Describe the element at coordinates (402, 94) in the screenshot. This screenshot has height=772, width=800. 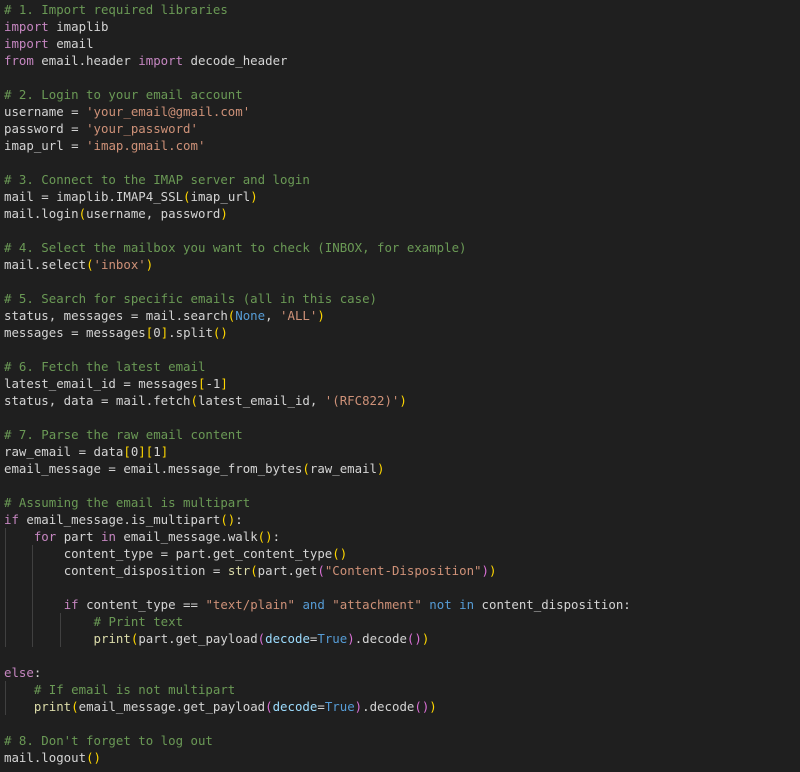
I see `code-line: # 2. Login to your email account` at that location.